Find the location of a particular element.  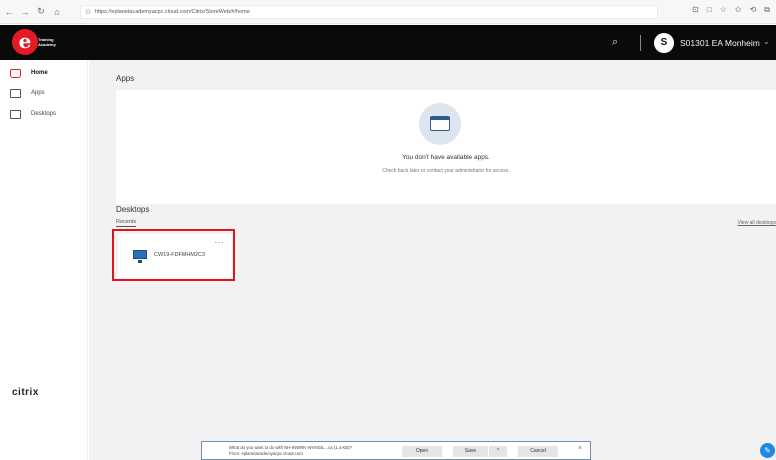

refresh-icon: ↻ is located at coordinates (41, 12).